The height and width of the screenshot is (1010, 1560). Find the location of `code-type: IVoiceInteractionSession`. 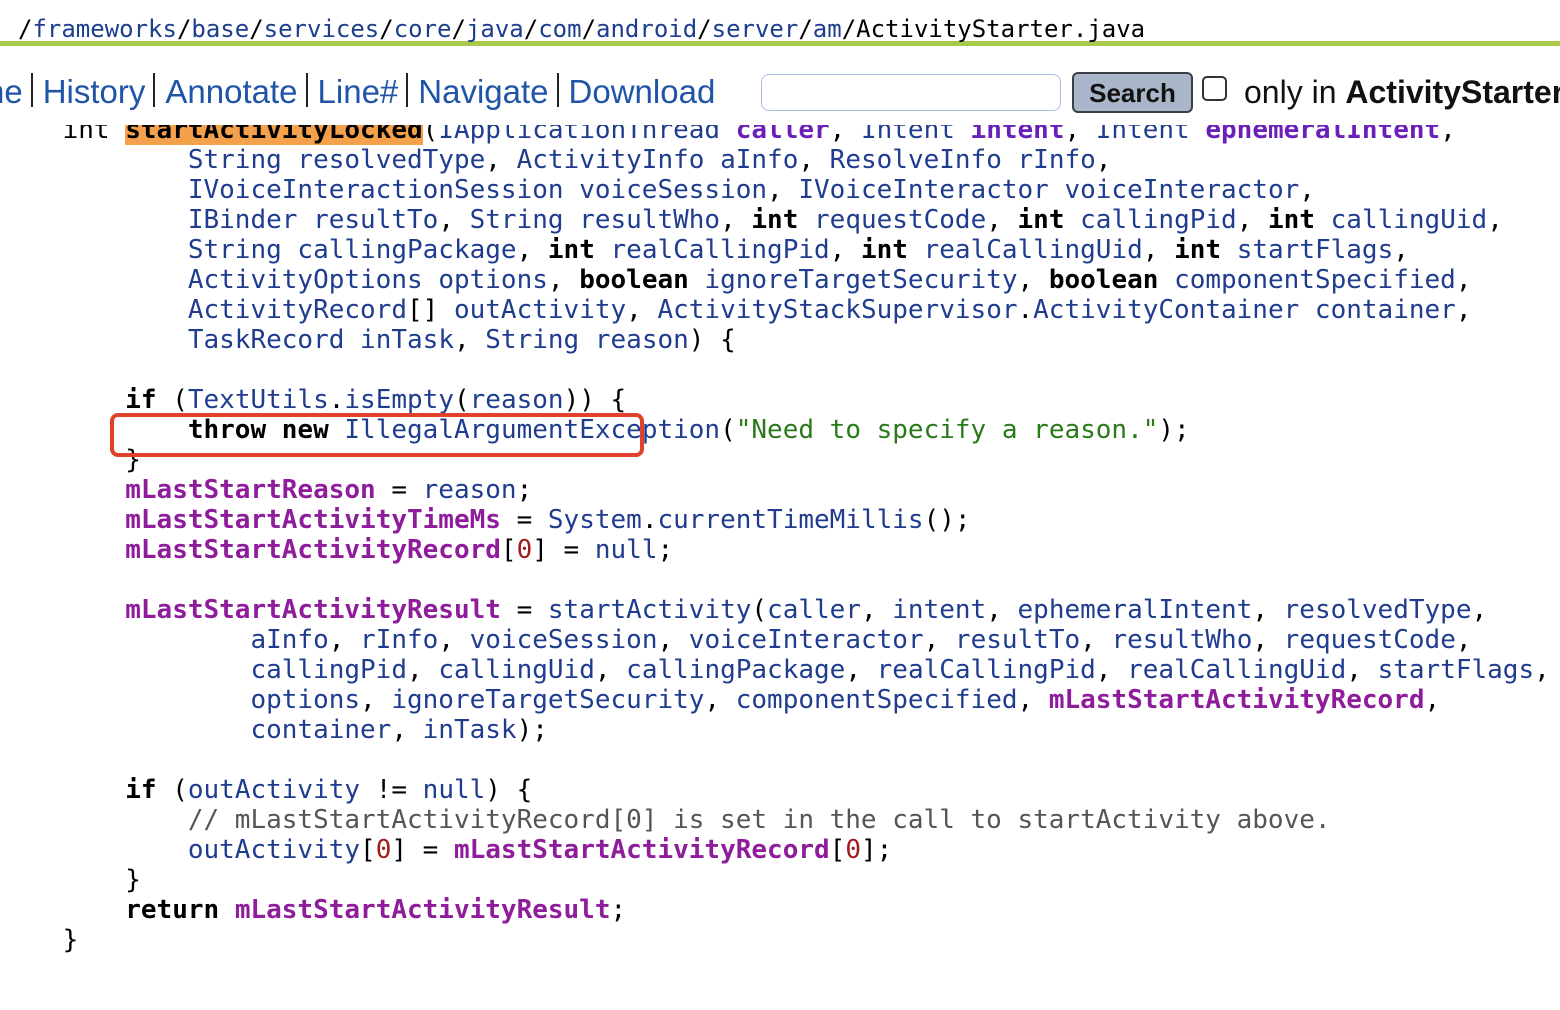

code-type: IVoiceInteractionSession is located at coordinates (376, 190).